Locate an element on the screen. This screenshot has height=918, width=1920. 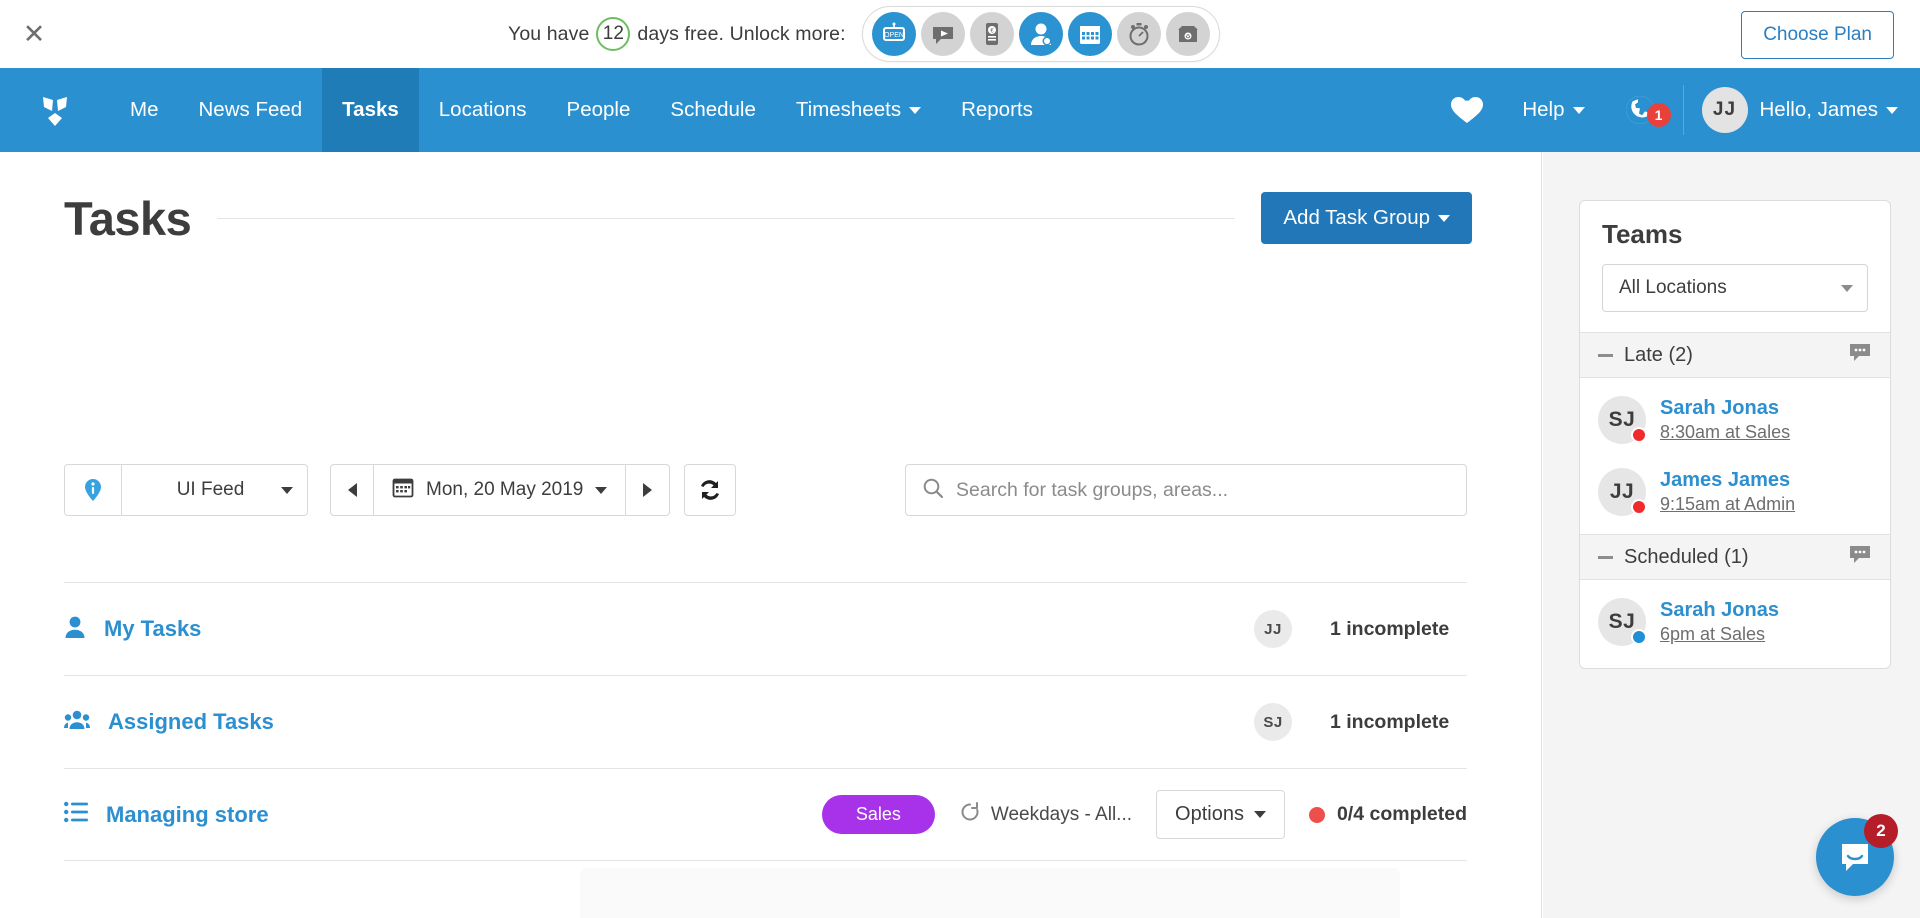
stopwatch-icon is located at coordinates (1138, 34).